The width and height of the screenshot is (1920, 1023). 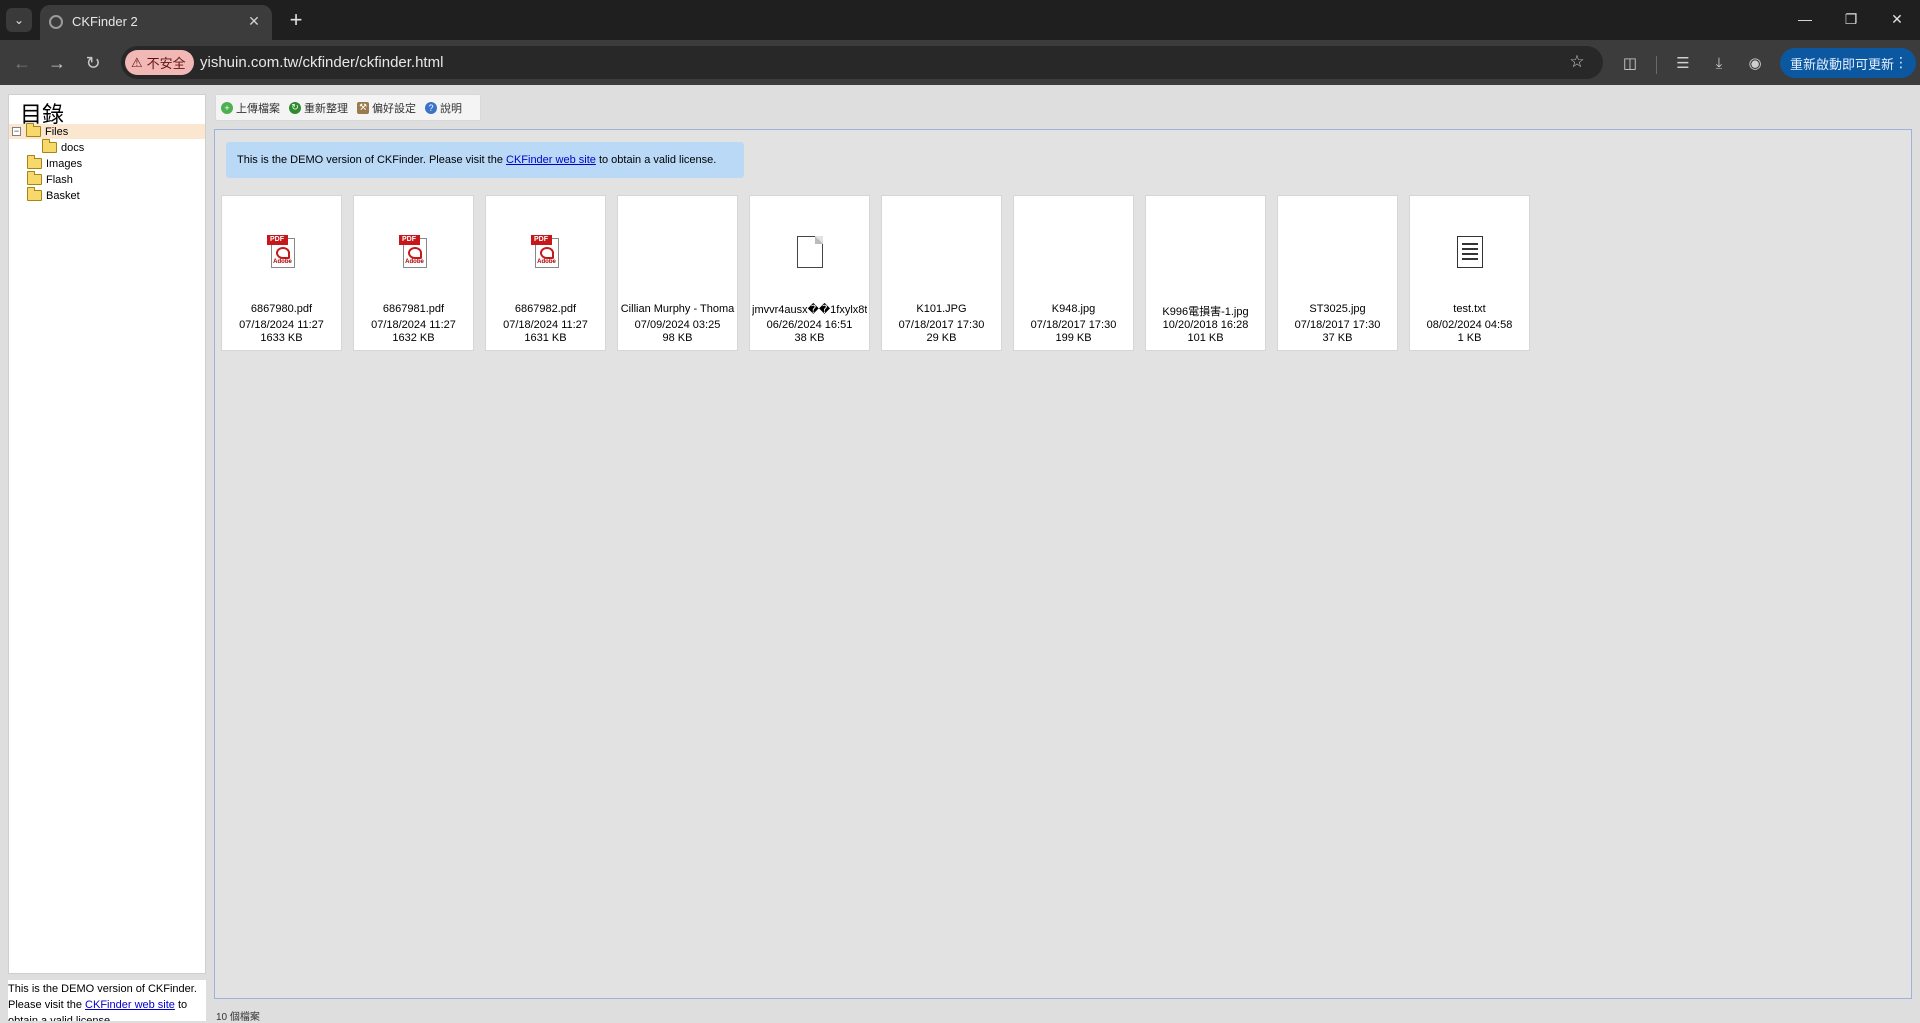 I want to click on ckfinder-toolbar: + 上傳檔案 ↻ 重新整理 ⚒ 偏好設定 ? 說明, so click(x=348, y=107).